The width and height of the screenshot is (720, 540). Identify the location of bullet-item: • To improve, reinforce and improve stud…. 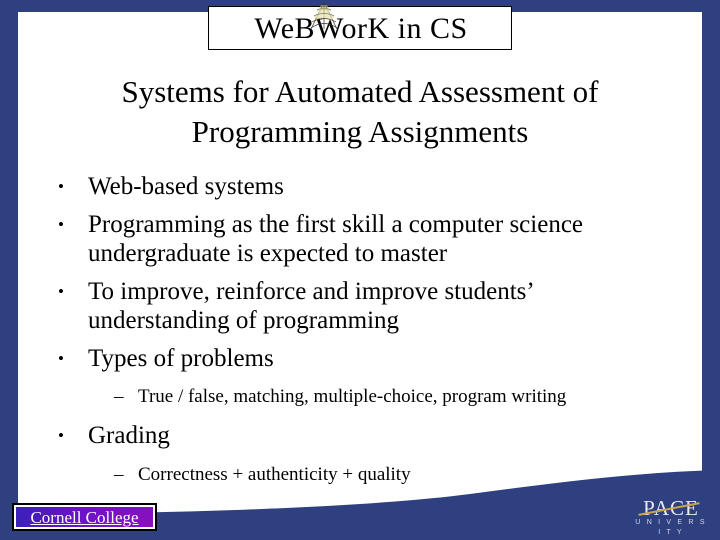
(367, 306).